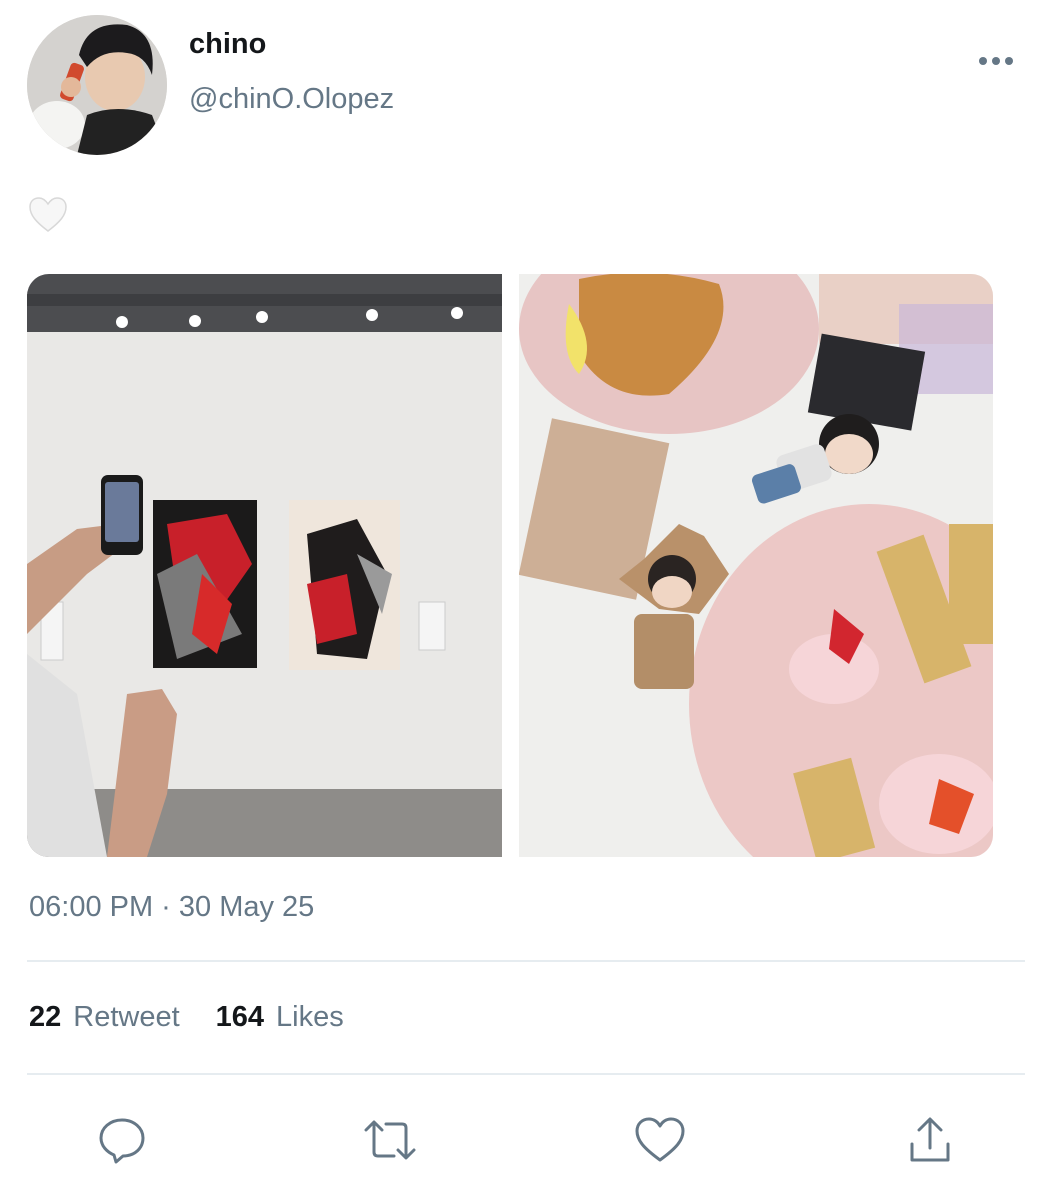 The width and height of the screenshot is (1052, 1200). I want to click on tweet-stats: 22 Retweet 164 Likes, so click(186, 1017).